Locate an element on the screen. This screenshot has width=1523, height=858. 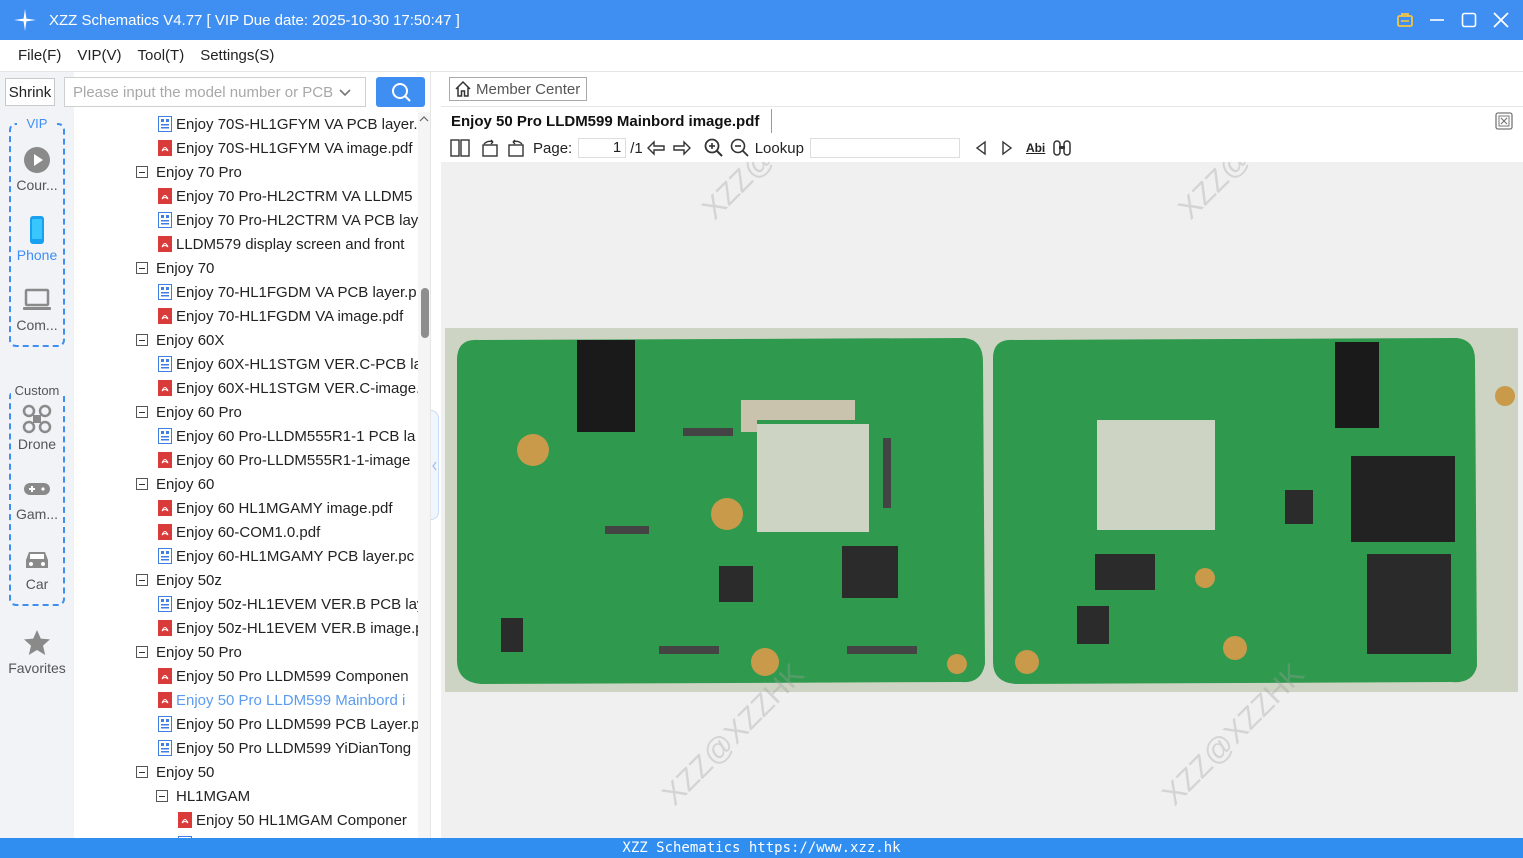
tree-file: LLDM579 display screen and front is located at coordinates (281, 244).